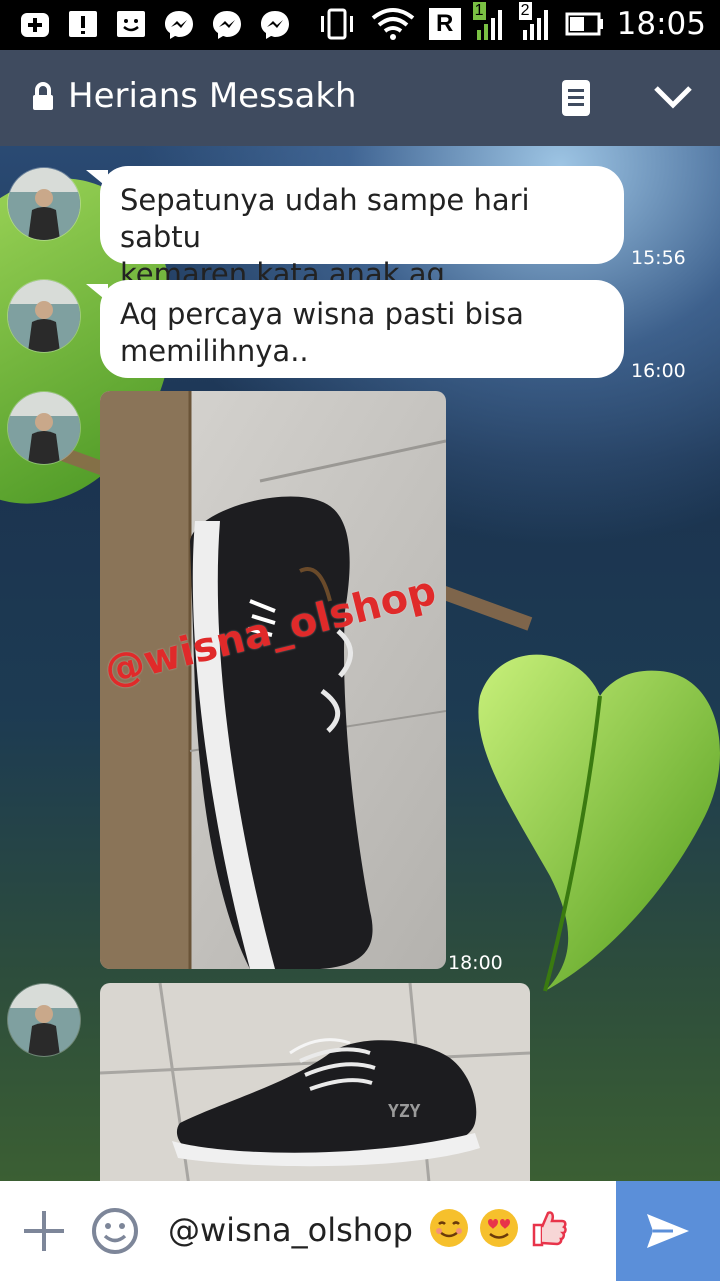  Describe the element at coordinates (336, 24) in the screenshot. I see `vibrate-icon` at that location.